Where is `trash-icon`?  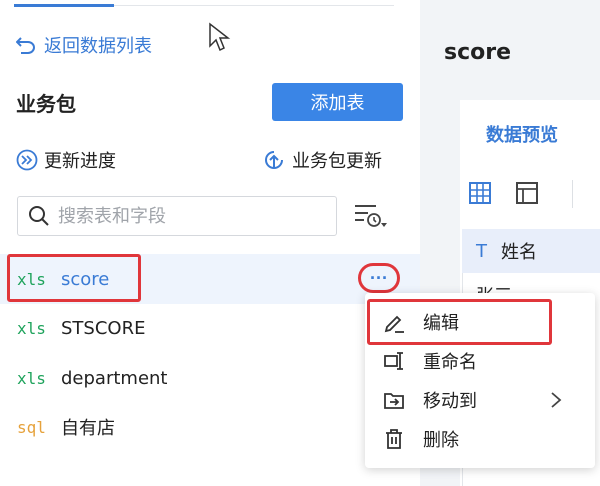
trash-icon is located at coordinates (394, 439).